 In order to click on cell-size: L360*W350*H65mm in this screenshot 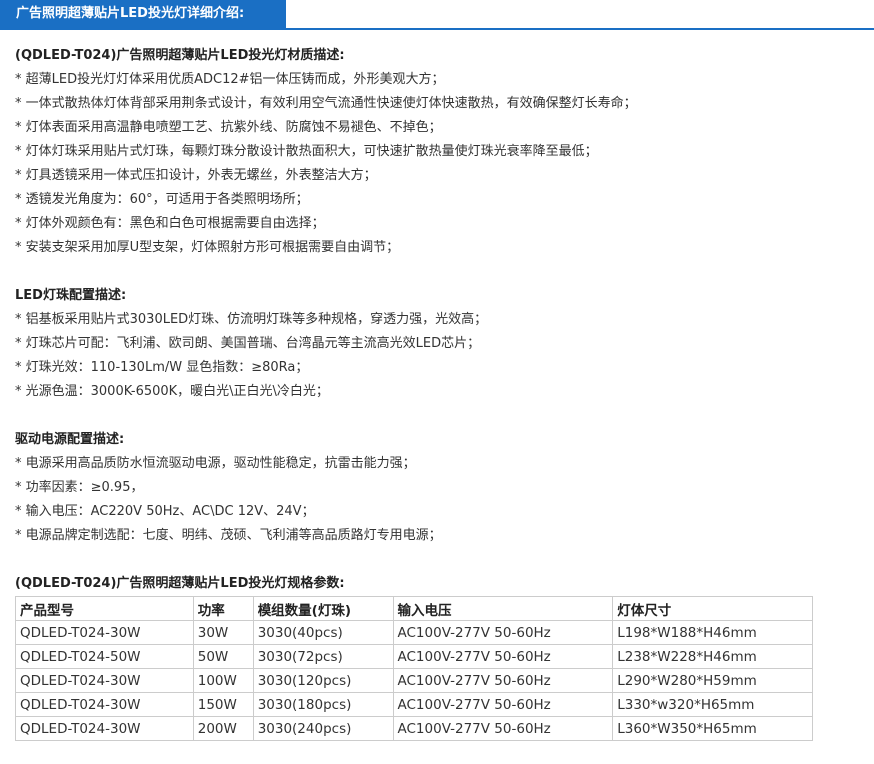, I will do `click(712, 728)`.